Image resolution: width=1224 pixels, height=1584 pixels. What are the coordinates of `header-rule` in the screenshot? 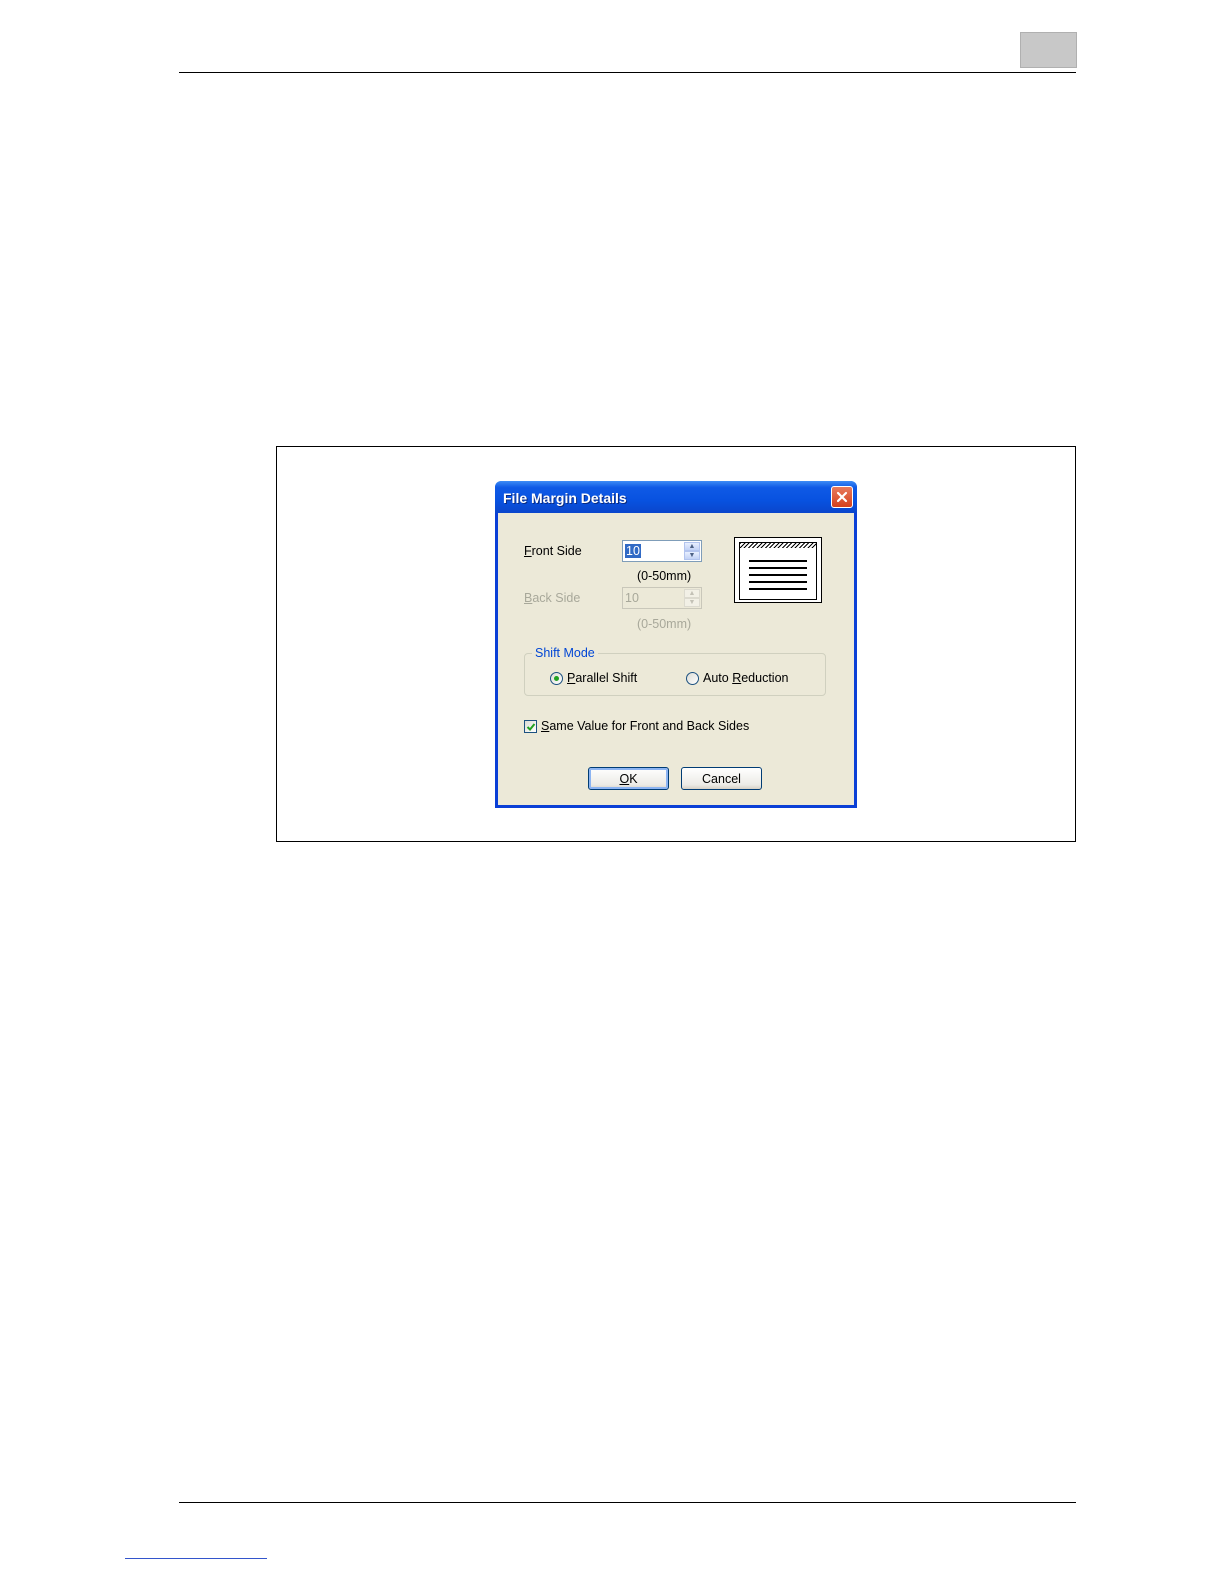 It's located at (627, 72).